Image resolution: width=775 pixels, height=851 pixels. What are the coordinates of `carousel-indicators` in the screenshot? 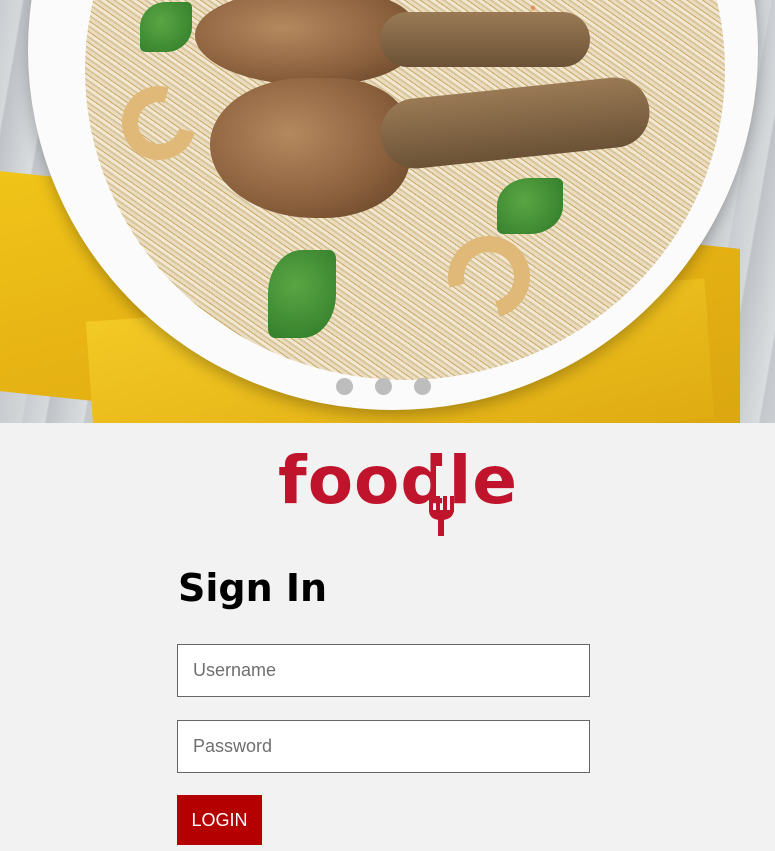 It's located at (383, 386).